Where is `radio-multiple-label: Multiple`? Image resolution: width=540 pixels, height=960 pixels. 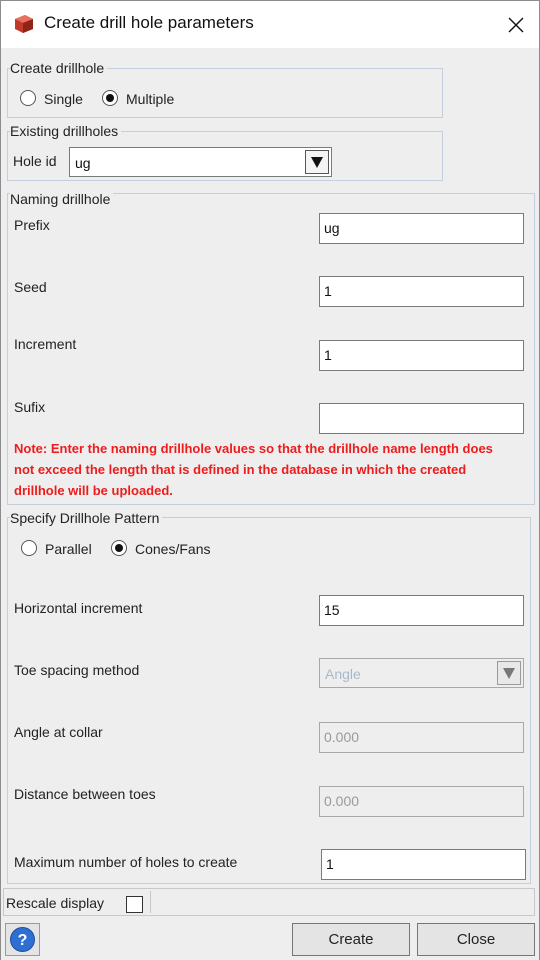 radio-multiple-label: Multiple is located at coordinates (150, 99).